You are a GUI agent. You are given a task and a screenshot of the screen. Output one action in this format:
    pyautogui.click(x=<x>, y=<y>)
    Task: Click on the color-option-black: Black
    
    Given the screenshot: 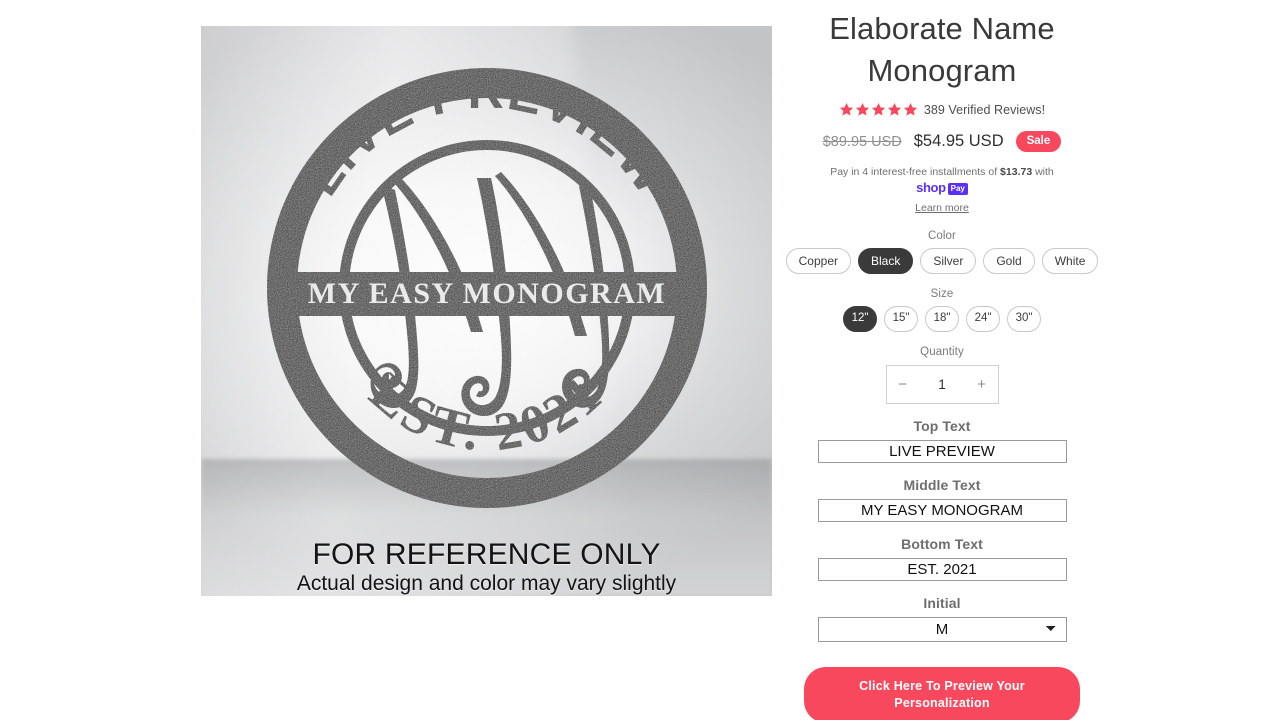 What is the action you would take?
    pyautogui.click(x=885, y=261)
    